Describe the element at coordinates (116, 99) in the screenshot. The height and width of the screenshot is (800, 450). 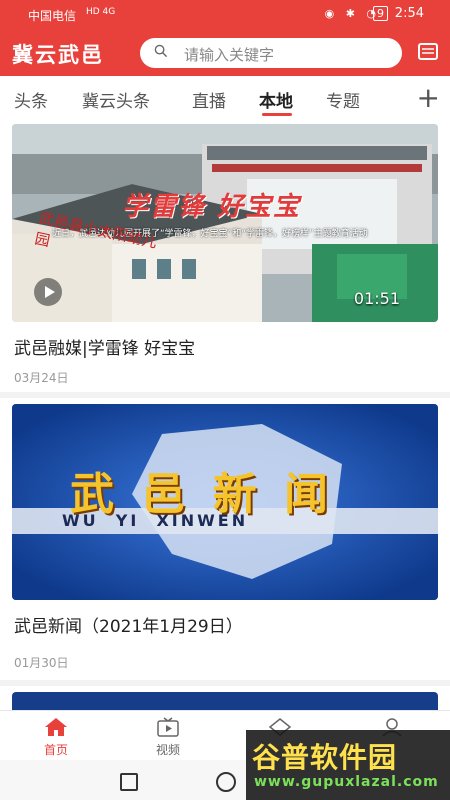
I see `tab-jiyun-toutiao: 冀云头条` at that location.